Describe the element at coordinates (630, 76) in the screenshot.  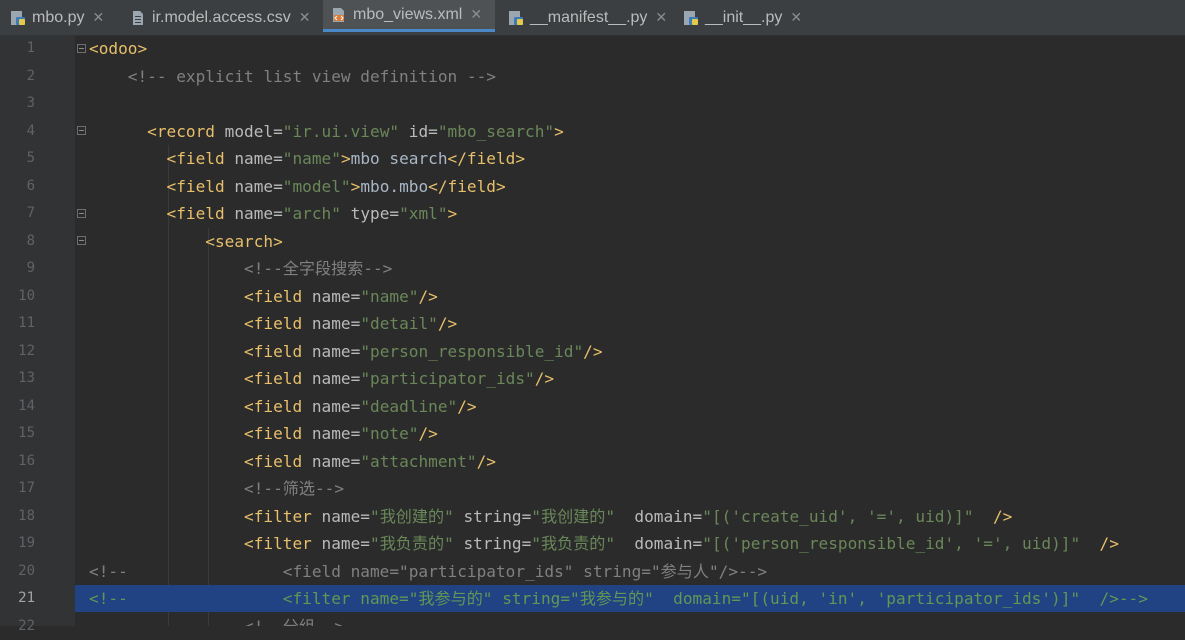
I see `code-line: <!-- explicit list view definition -->` at that location.